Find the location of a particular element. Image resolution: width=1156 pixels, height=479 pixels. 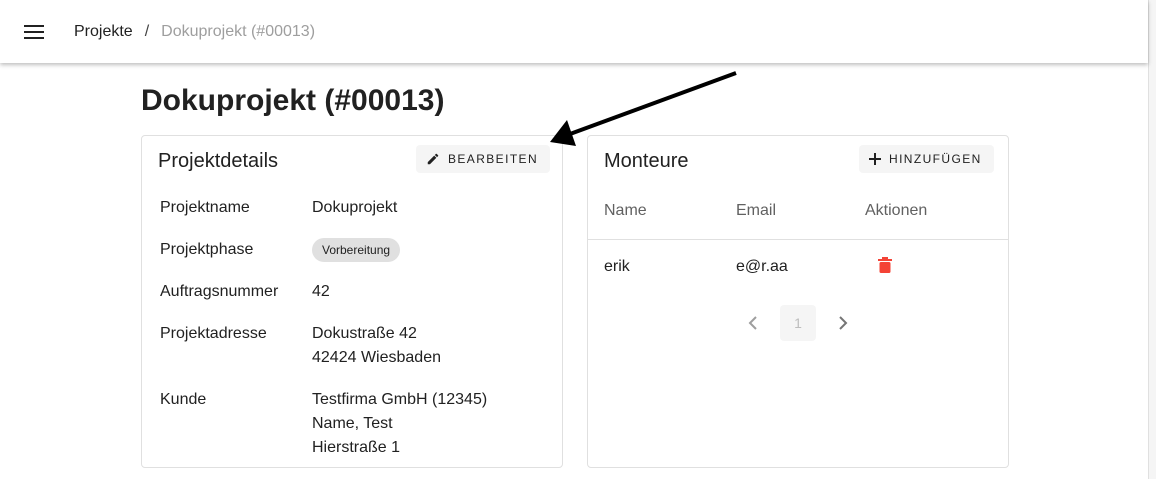

detail-label: Projektadresse is located at coordinates (213, 333).